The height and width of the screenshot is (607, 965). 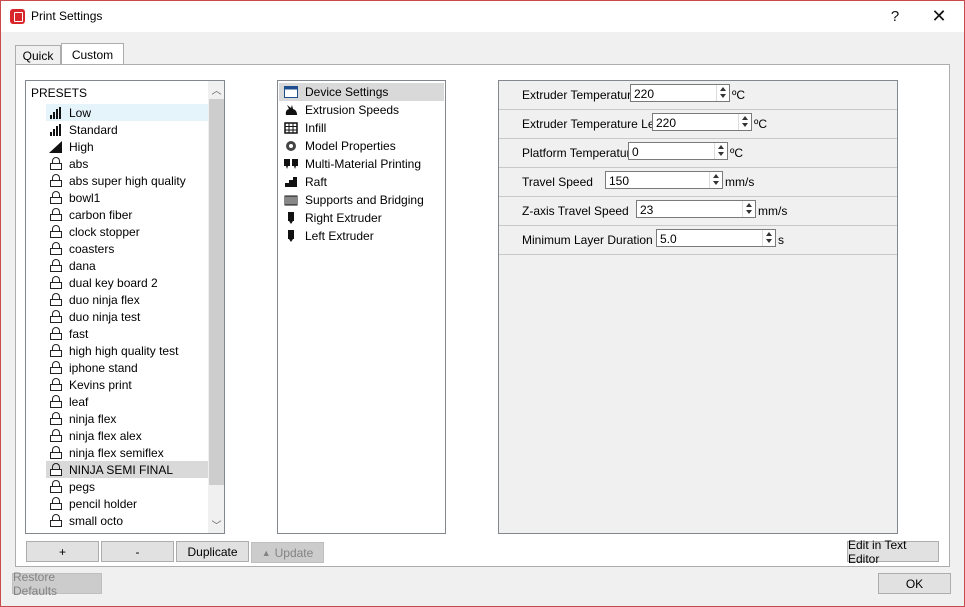 What do you see at coordinates (92, 54) in the screenshot?
I see `tab-custom: Custom` at bounding box center [92, 54].